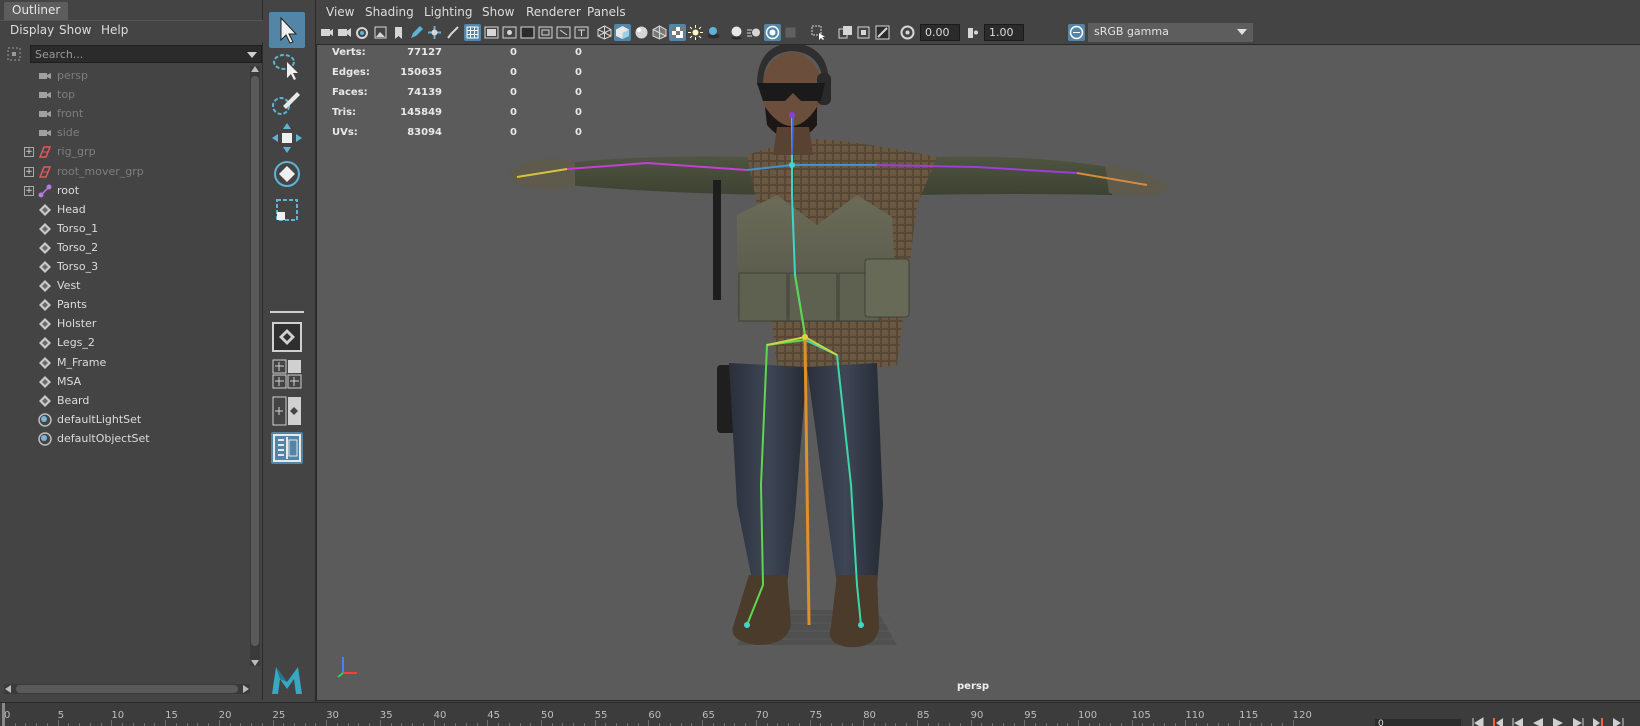 The width and height of the screenshot is (1640, 726). Describe the element at coordinates (125, 133) in the screenshot. I see `outliner-item: side` at that location.